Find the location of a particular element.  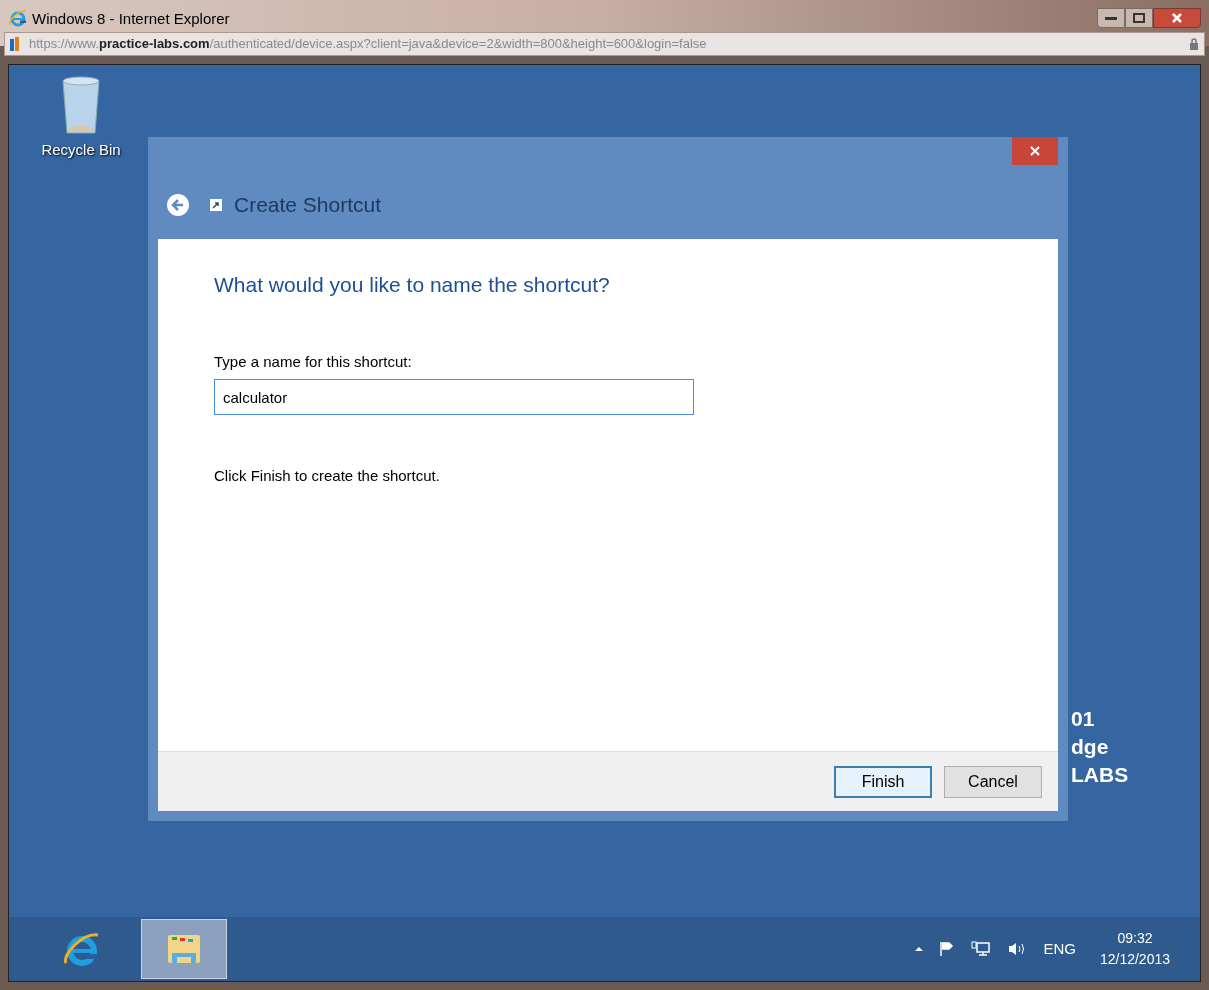

flag-icon is located at coordinates (947, 949).